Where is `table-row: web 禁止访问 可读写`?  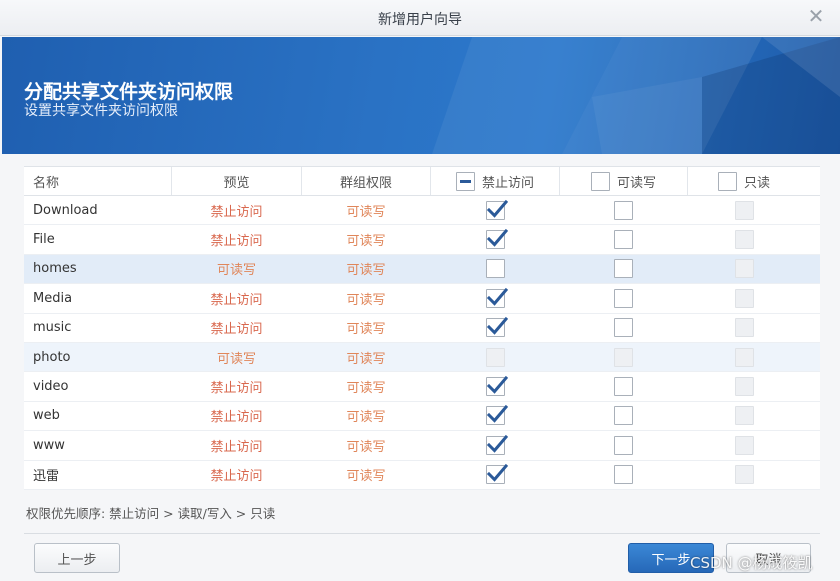 table-row: web 禁止访问 可读写 is located at coordinates (422, 417).